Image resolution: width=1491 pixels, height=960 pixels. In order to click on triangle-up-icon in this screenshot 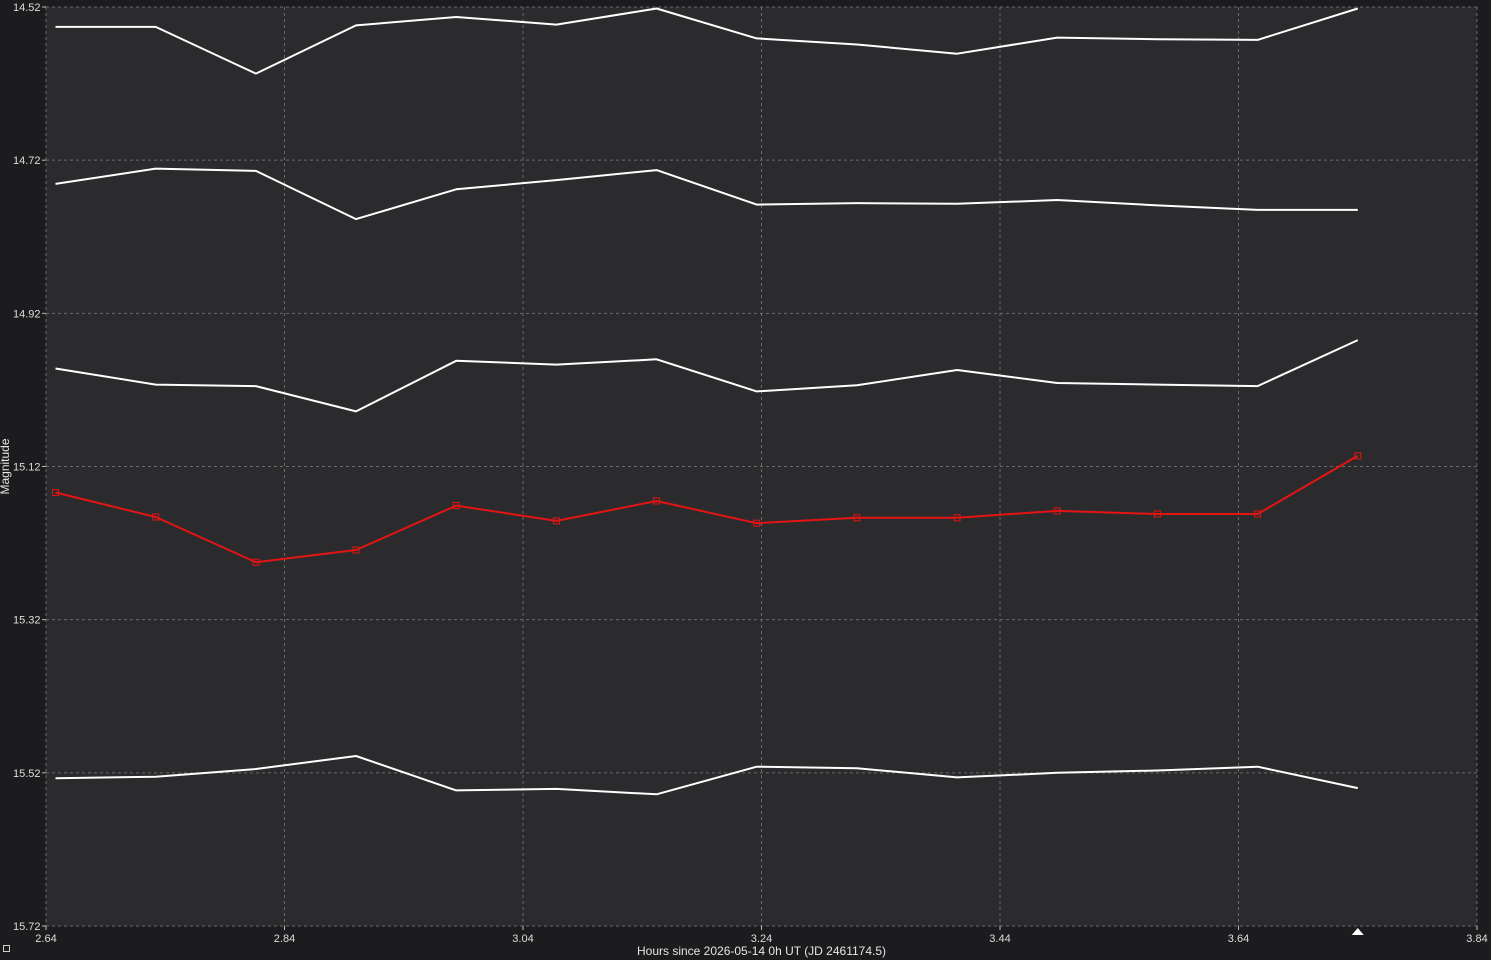, I will do `click(1357, 931)`.